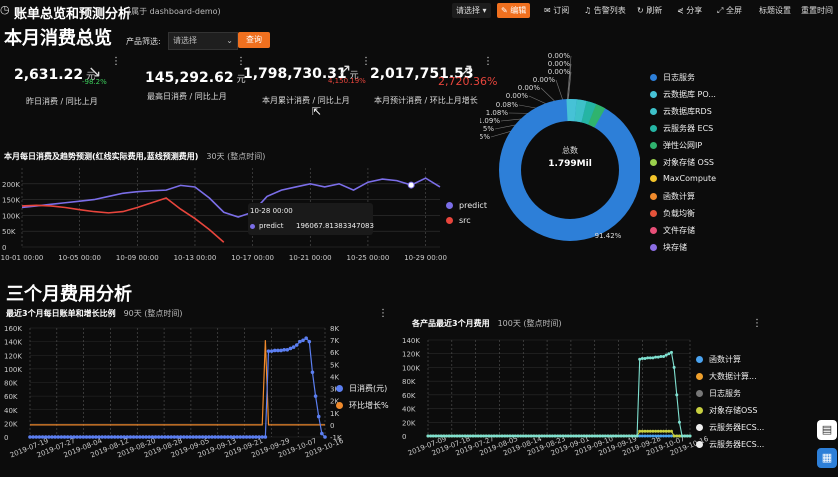 This screenshot has width=838, height=477. What do you see at coordinates (178, 387) in the screenshot?
I see `series-line-daily-cost` at bounding box center [178, 387].